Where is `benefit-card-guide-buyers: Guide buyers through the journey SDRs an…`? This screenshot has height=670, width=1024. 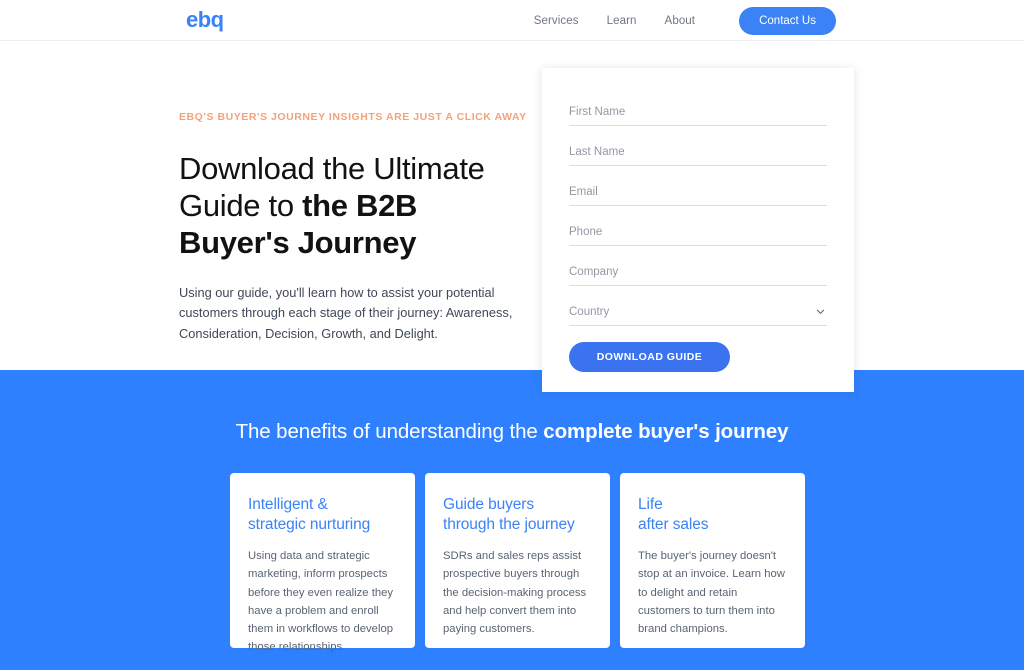 benefit-card-guide-buyers: Guide buyers through the journey SDRs an… is located at coordinates (517, 560).